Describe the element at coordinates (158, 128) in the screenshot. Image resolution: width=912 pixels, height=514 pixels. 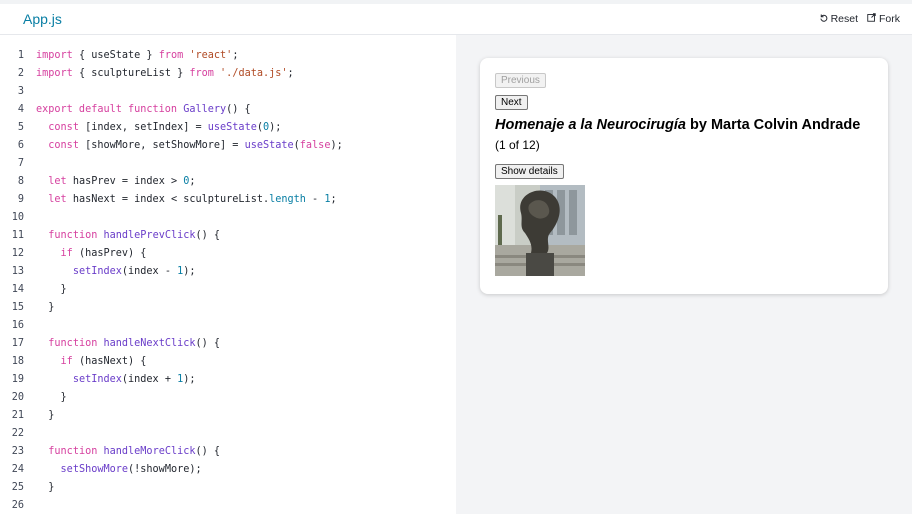
I see `code-text: const [index, setIndex] = useState(0);` at that location.